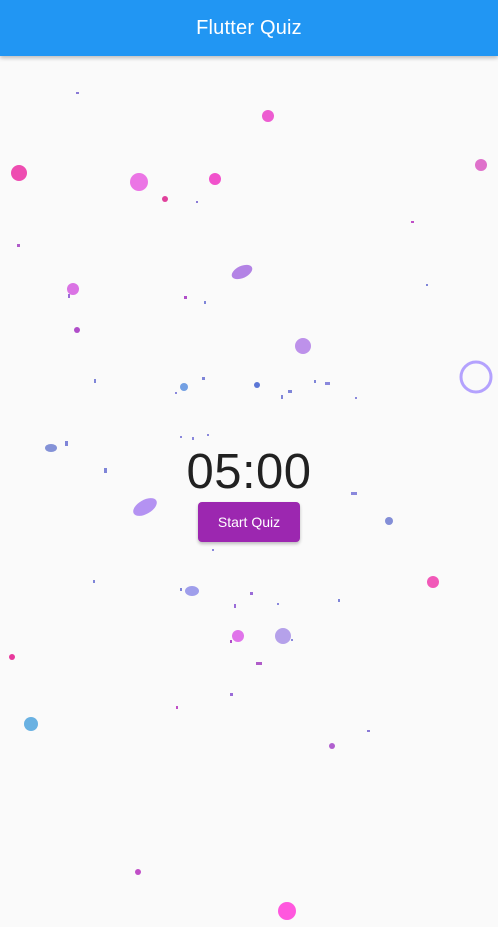 This screenshot has height=927, width=498. I want to click on start-quiz-button: Start Quiz, so click(249, 522).